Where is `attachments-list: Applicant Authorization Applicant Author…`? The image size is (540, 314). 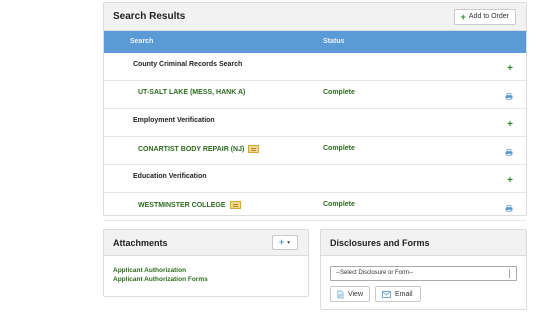 attachments-list: Applicant Authorization Applicant Author… is located at coordinates (160, 275).